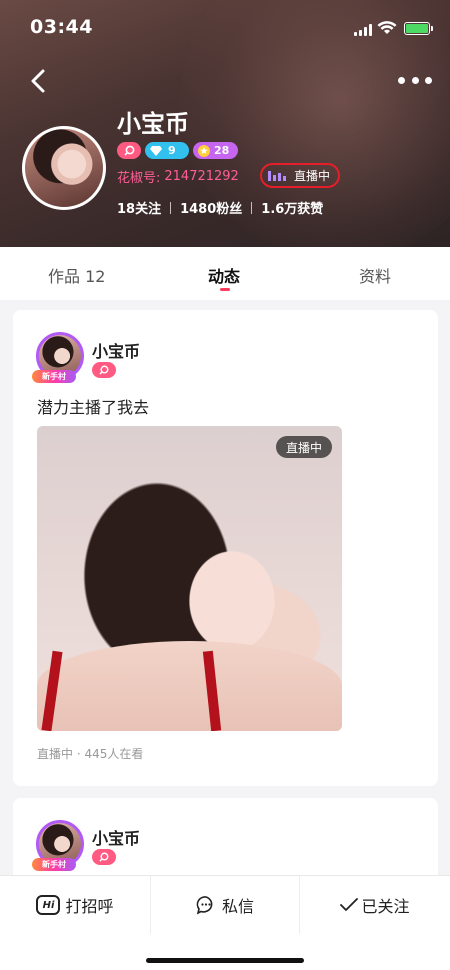 This screenshot has height=970, width=450. I want to click on hi-icon: Hi, so click(48, 905).